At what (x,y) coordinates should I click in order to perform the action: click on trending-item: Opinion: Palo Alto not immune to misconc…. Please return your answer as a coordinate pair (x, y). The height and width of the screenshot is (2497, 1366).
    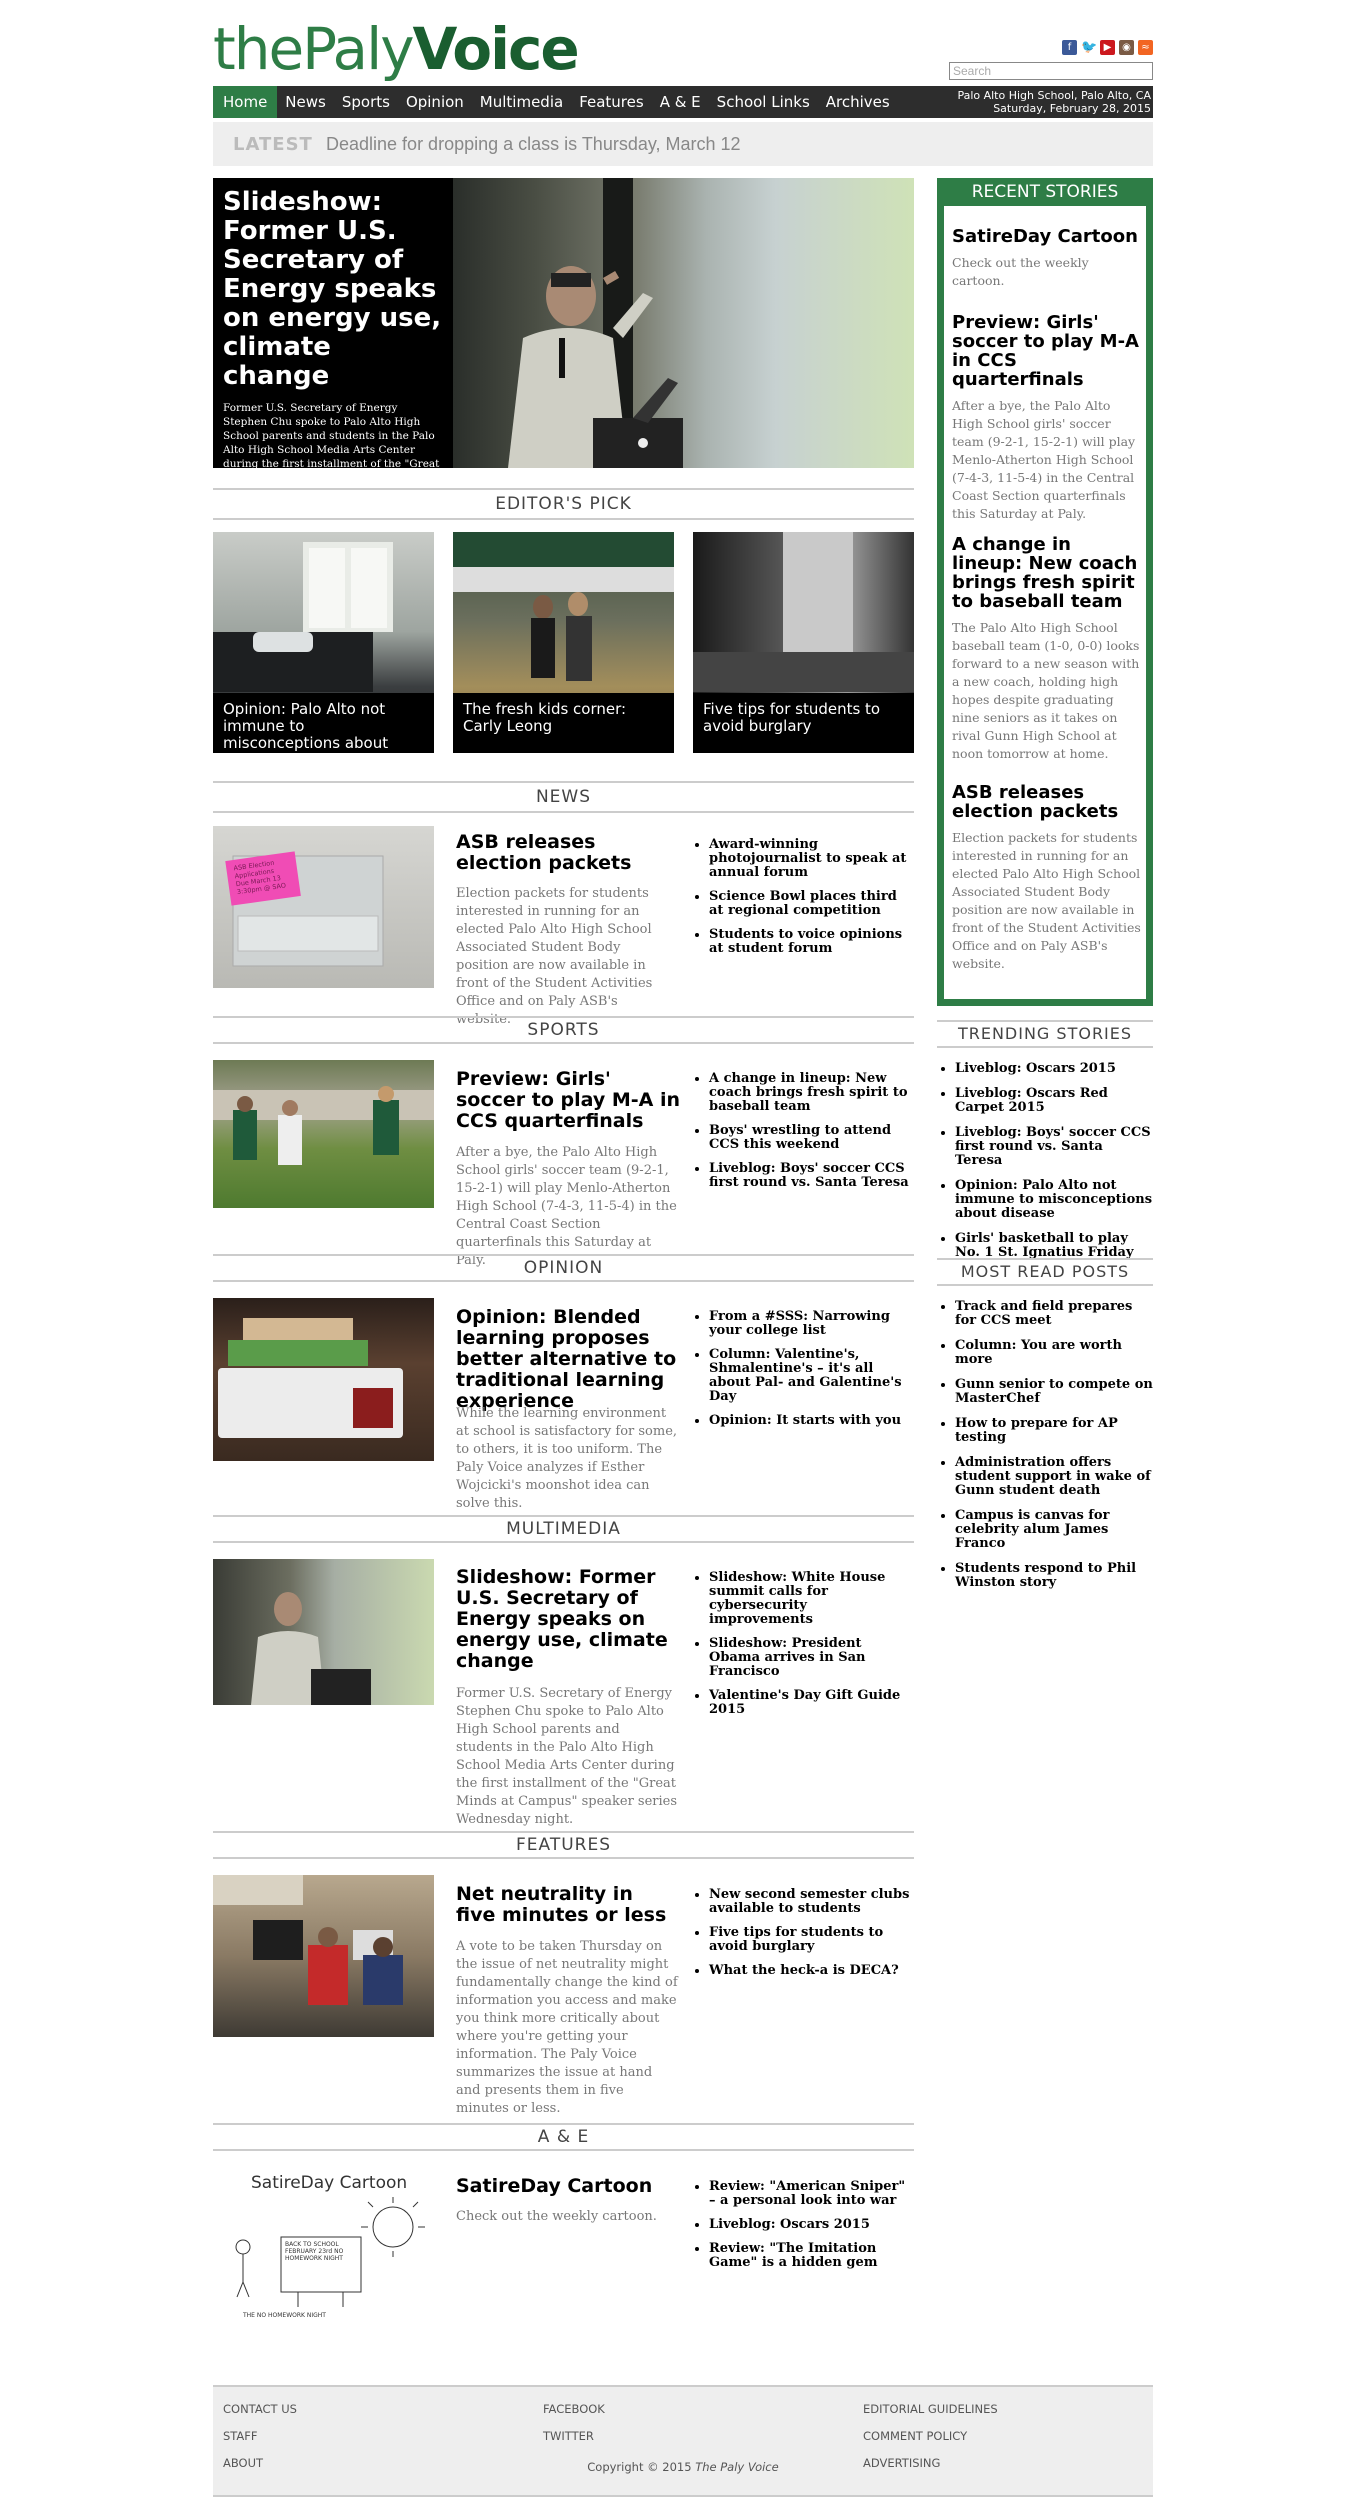
    Looking at the image, I should click on (1054, 1200).